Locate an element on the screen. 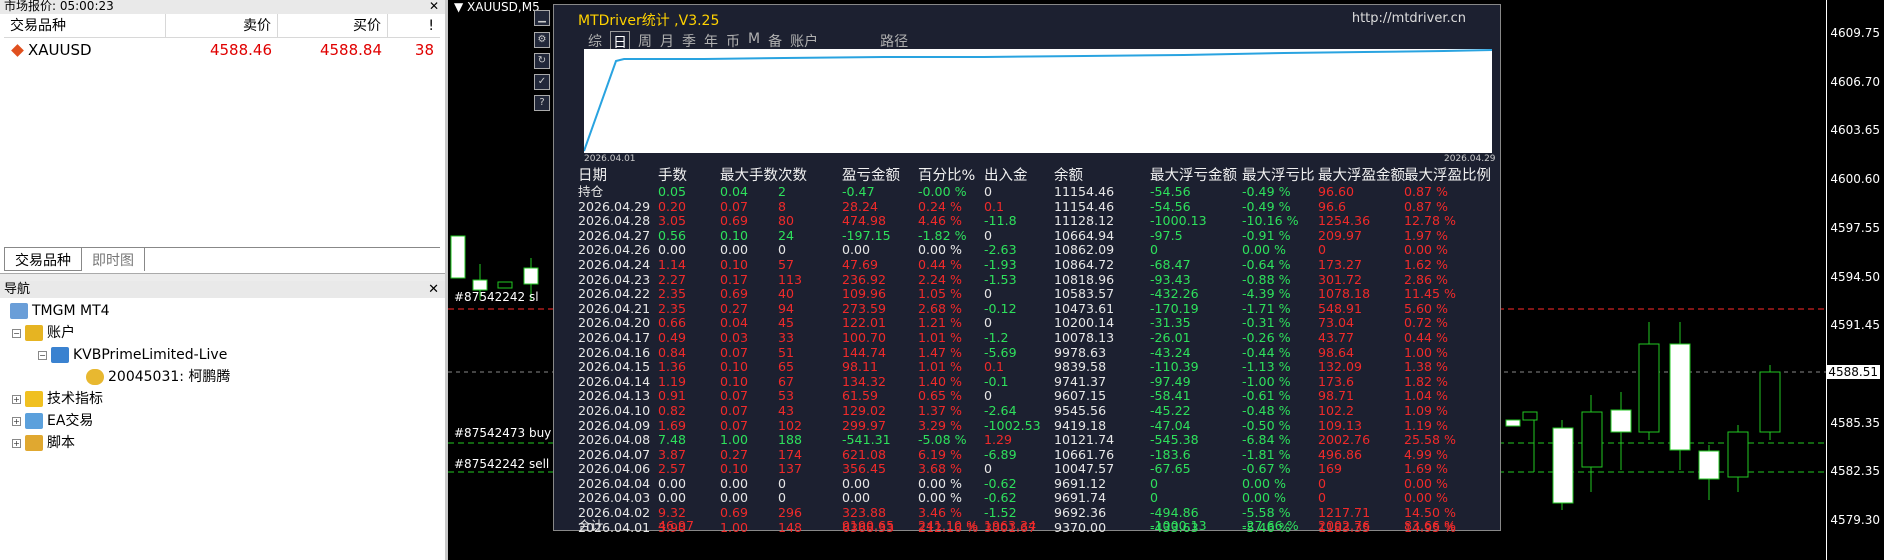  pane-splitter is located at coordinates (222, 277).